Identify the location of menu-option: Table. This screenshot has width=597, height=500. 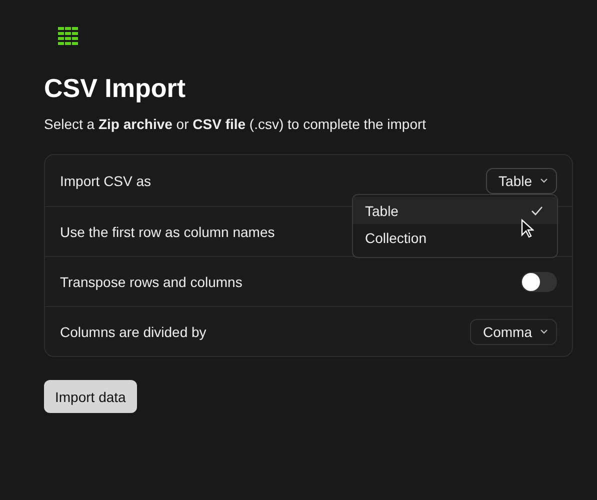
(455, 210).